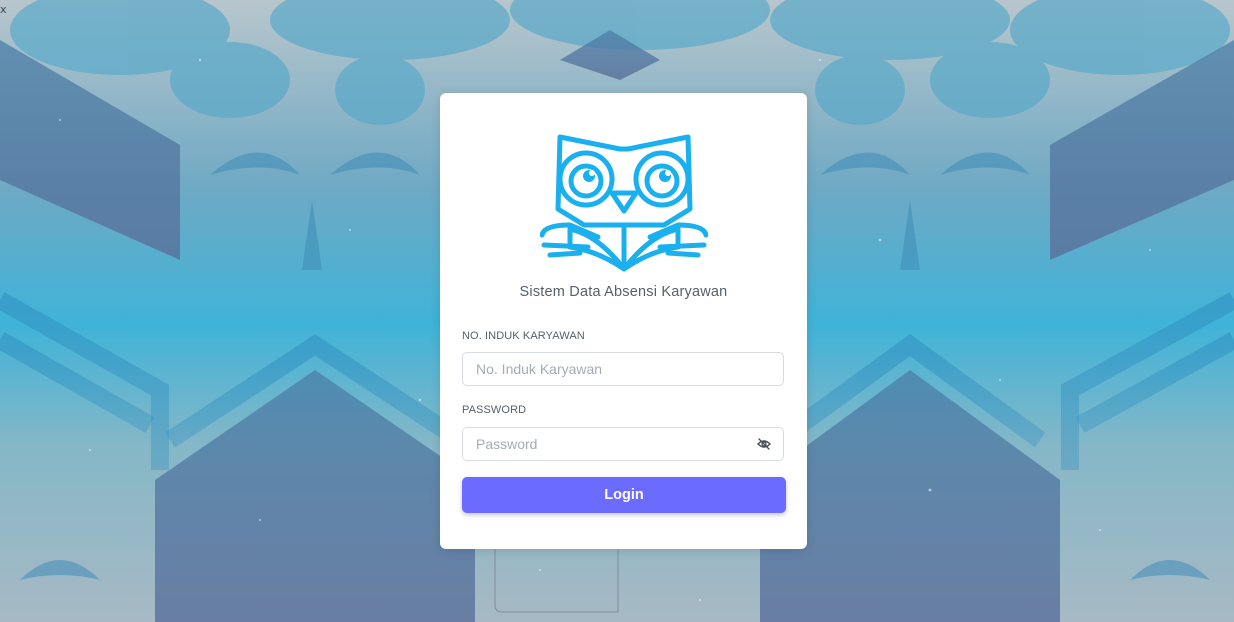  I want to click on eye-off-icon, so click(764, 444).